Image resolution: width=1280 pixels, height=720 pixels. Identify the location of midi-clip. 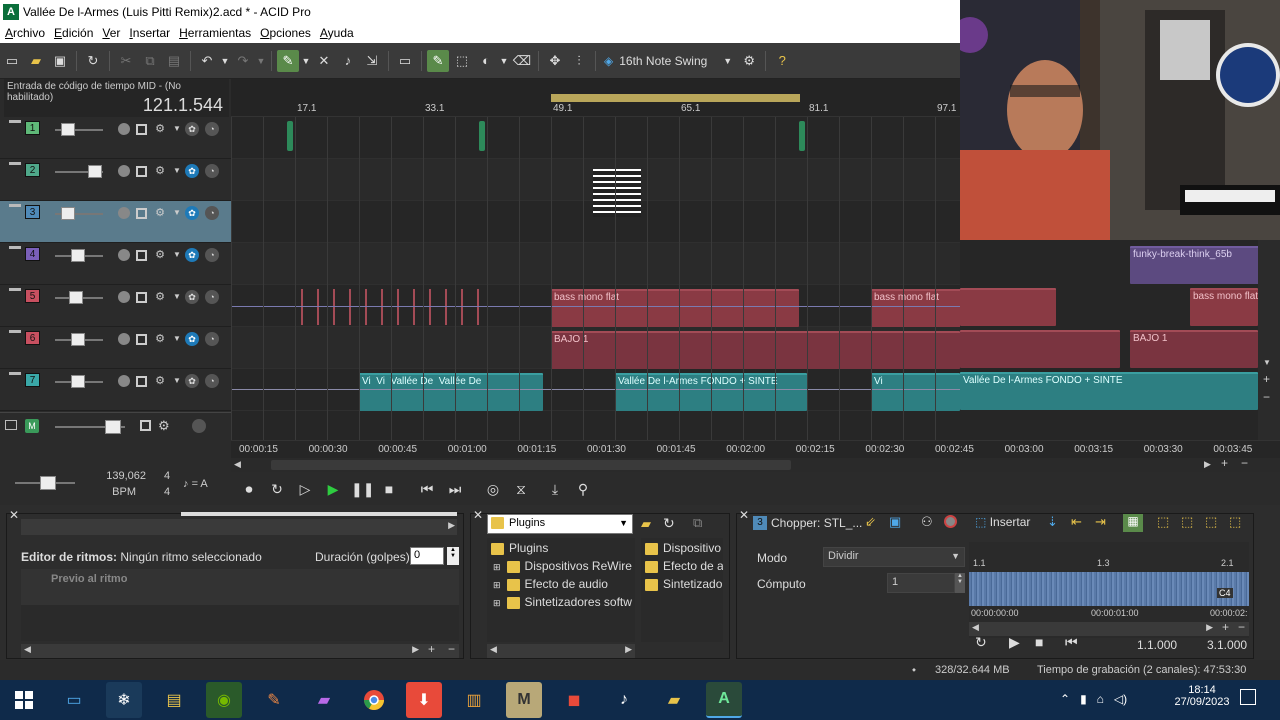
(617, 193).